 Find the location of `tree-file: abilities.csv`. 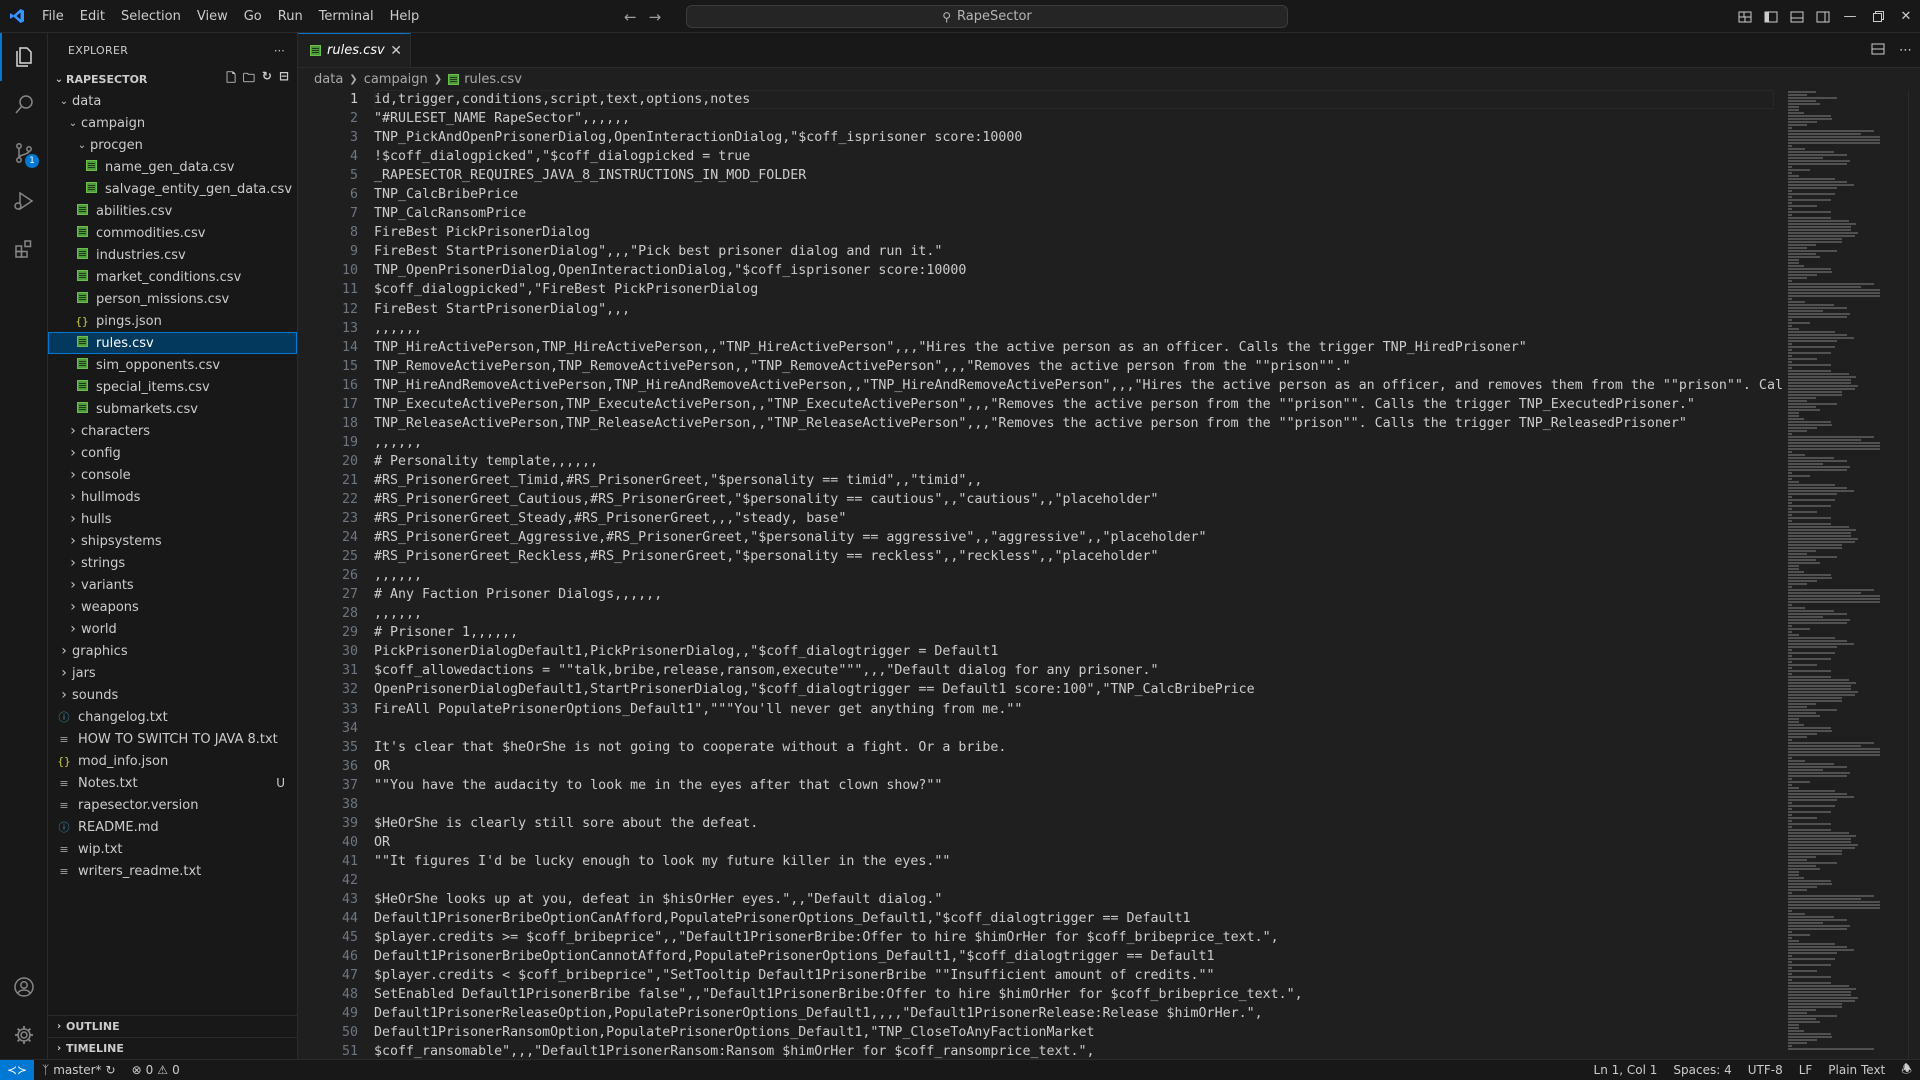

tree-file: abilities.csv is located at coordinates (172, 211).